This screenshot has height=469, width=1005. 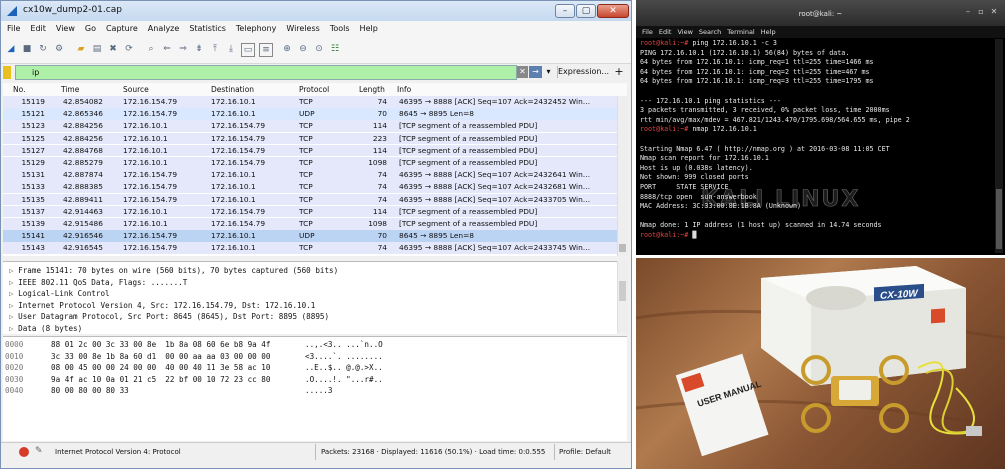 What do you see at coordinates (14, 379) in the screenshot?
I see `bytes-off: 0030` at bounding box center [14, 379].